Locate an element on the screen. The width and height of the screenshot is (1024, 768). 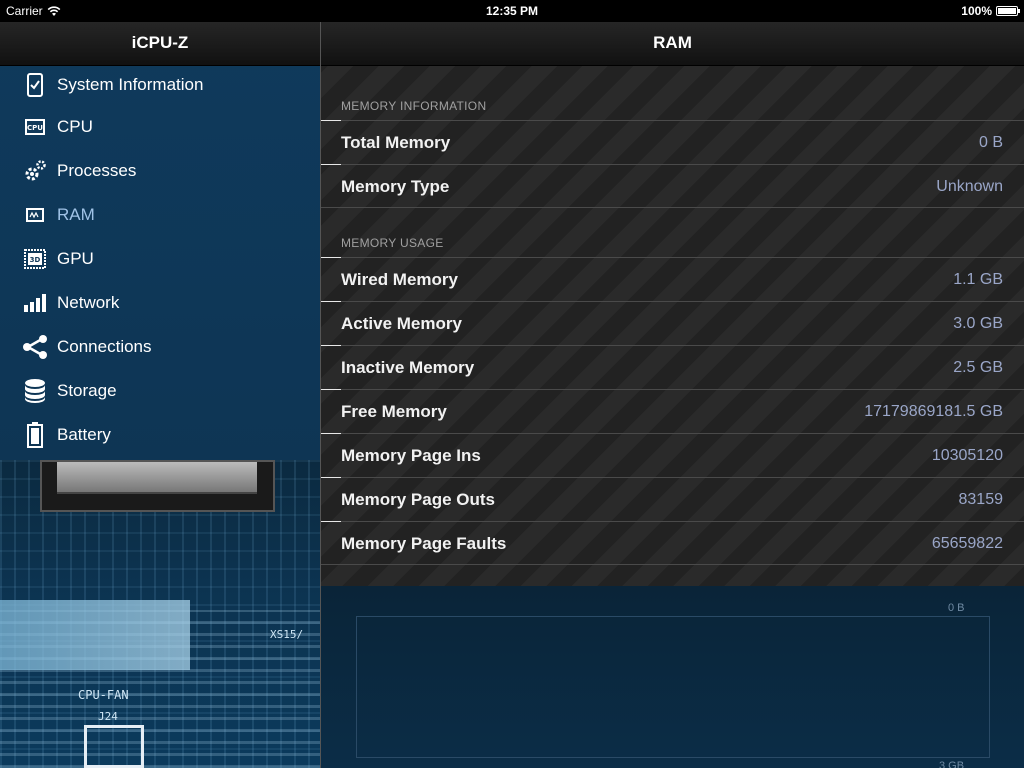
graph-top-label: 0 B is located at coordinates (956, 608).